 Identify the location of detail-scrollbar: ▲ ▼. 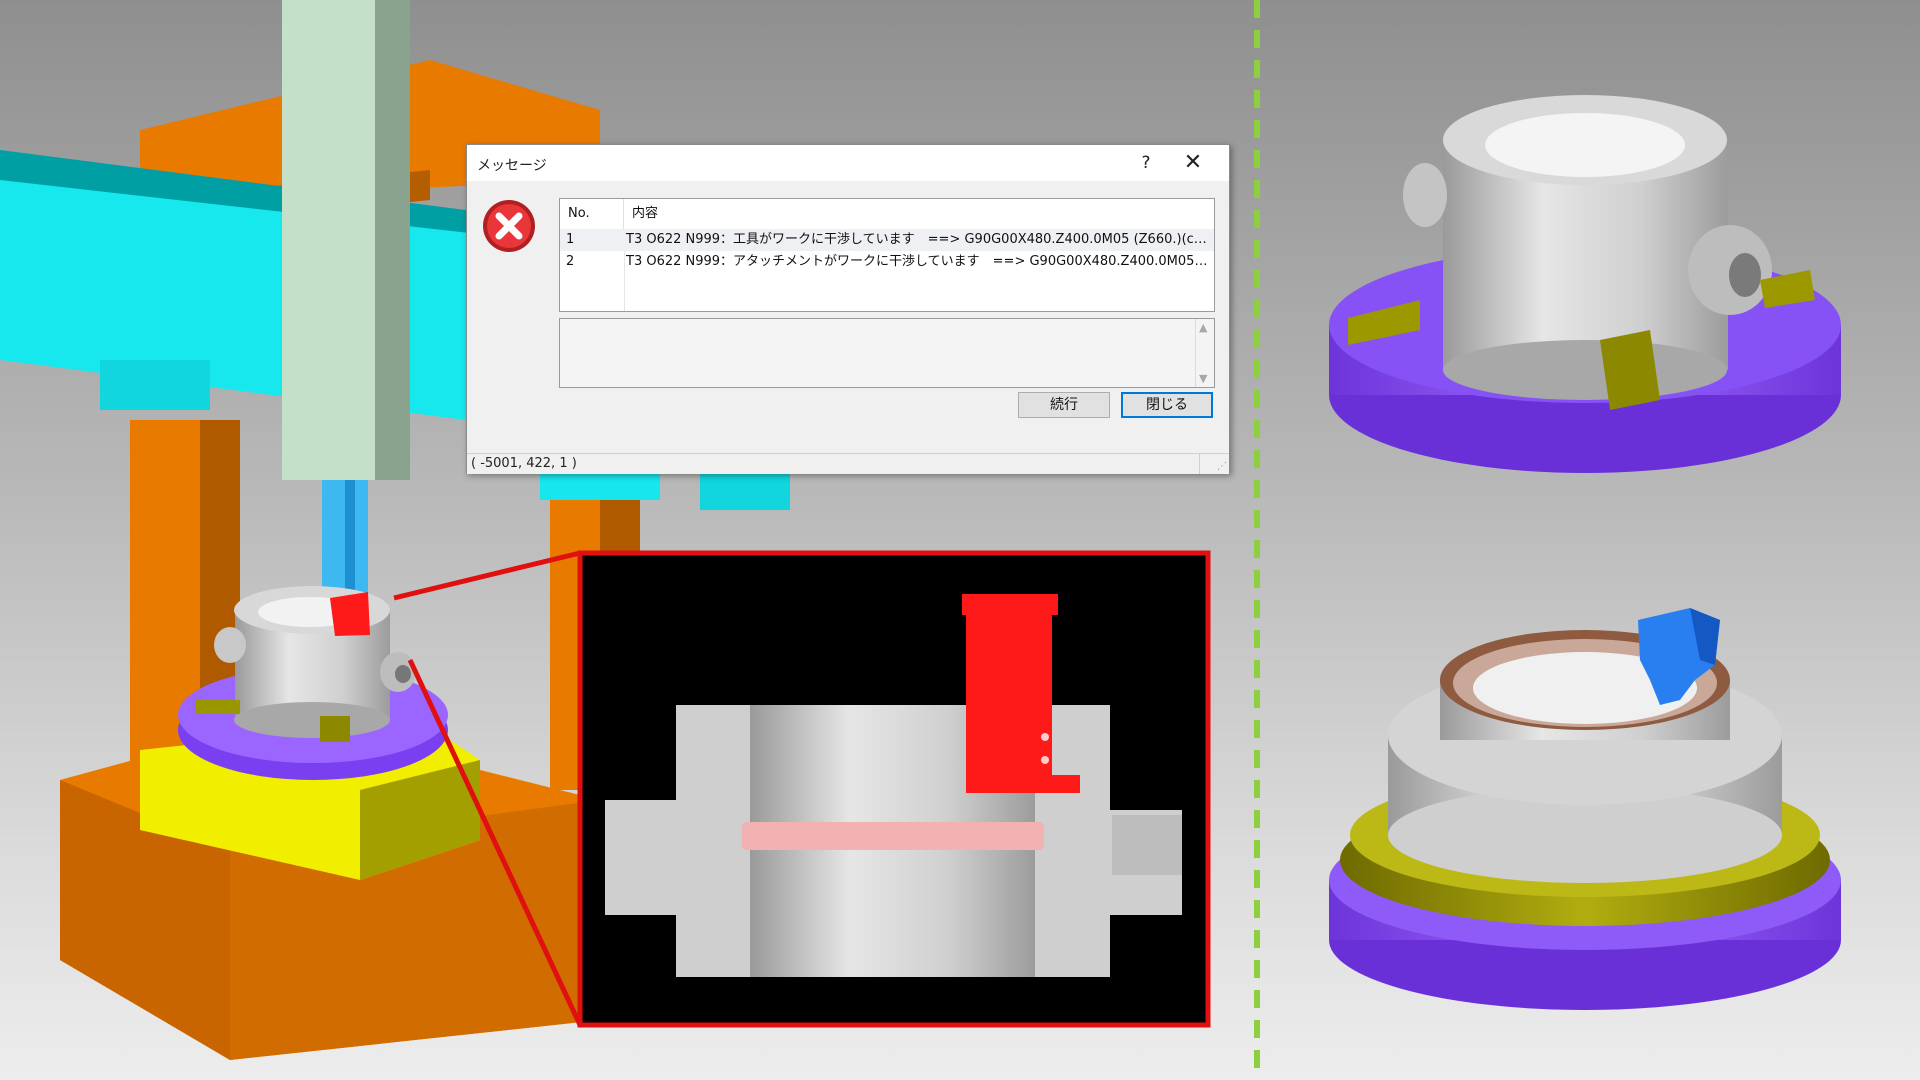
(1204, 353).